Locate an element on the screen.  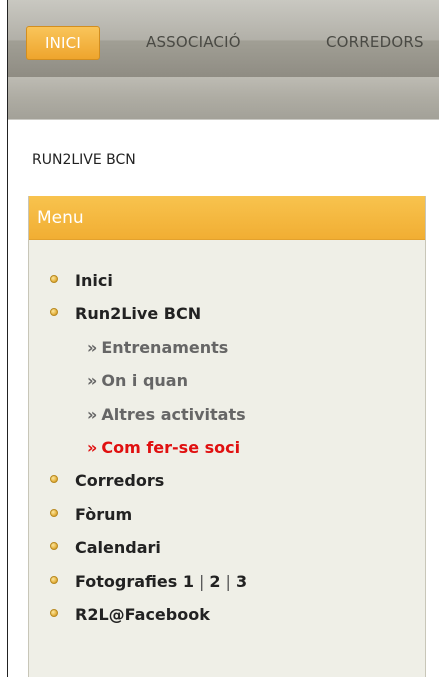
top-navigation-bar: INICI ASSOCIACIÓ CORREDORS is located at coordinates (223, 39).